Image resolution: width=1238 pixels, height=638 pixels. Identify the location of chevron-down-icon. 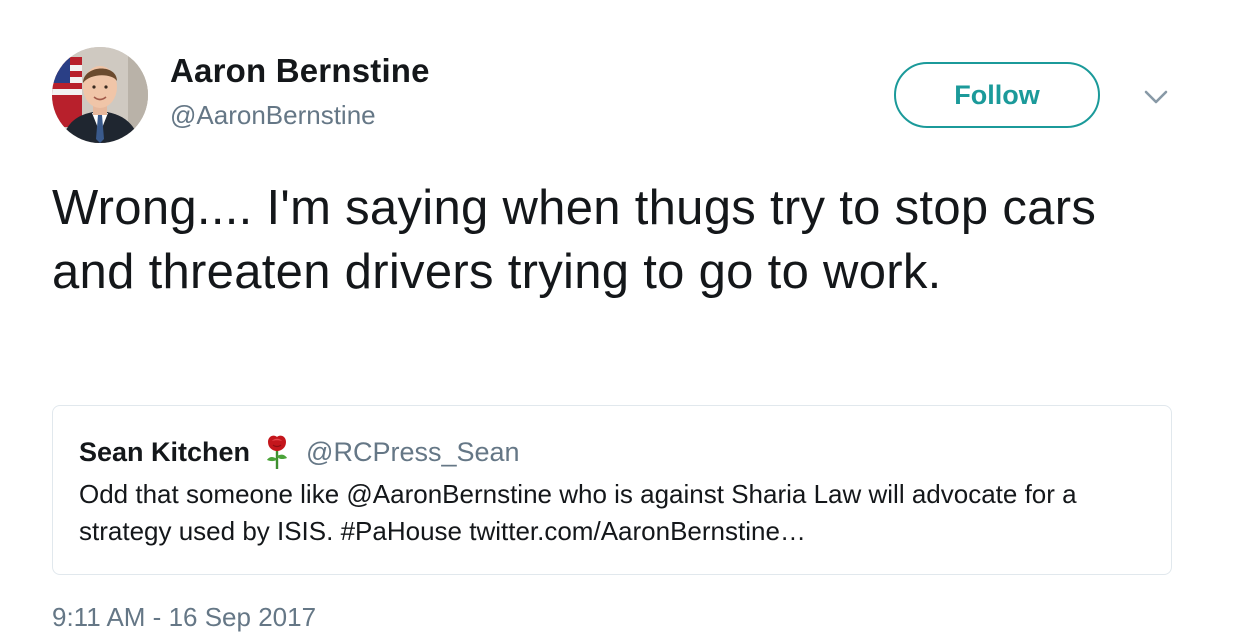
(1156, 97).